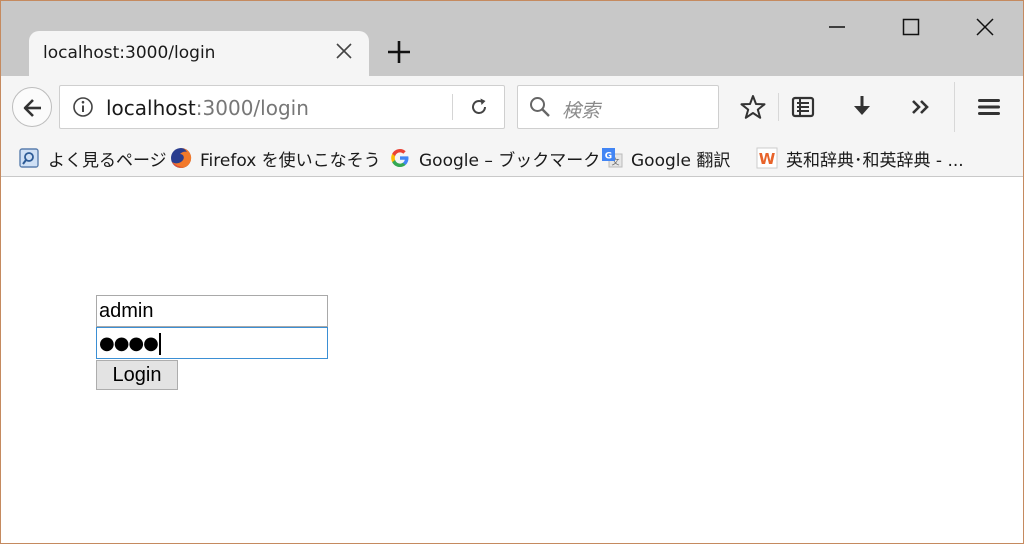 Image resolution: width=1024 pixels, height=544 pixels. Describe the element at coordinates (400, 158) in the screenshot. I see `google-icon` at that location.